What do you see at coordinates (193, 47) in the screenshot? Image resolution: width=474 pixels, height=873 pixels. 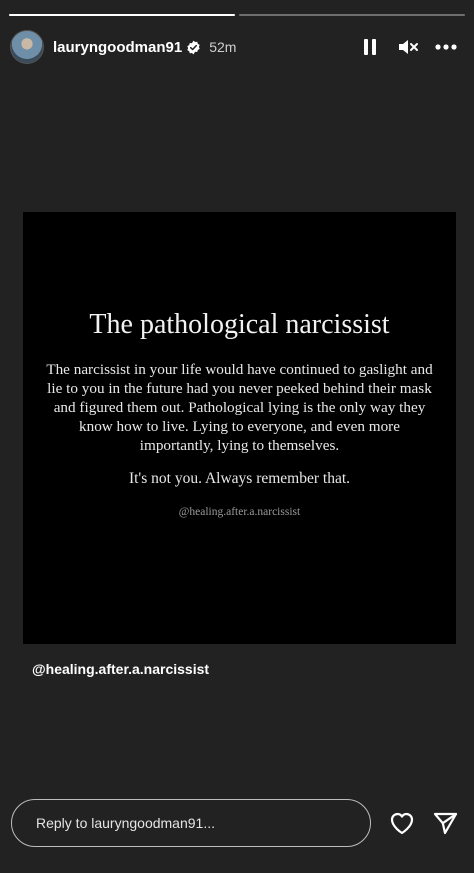 I see `verified-badge-icon` at bounding box center [193, 47].